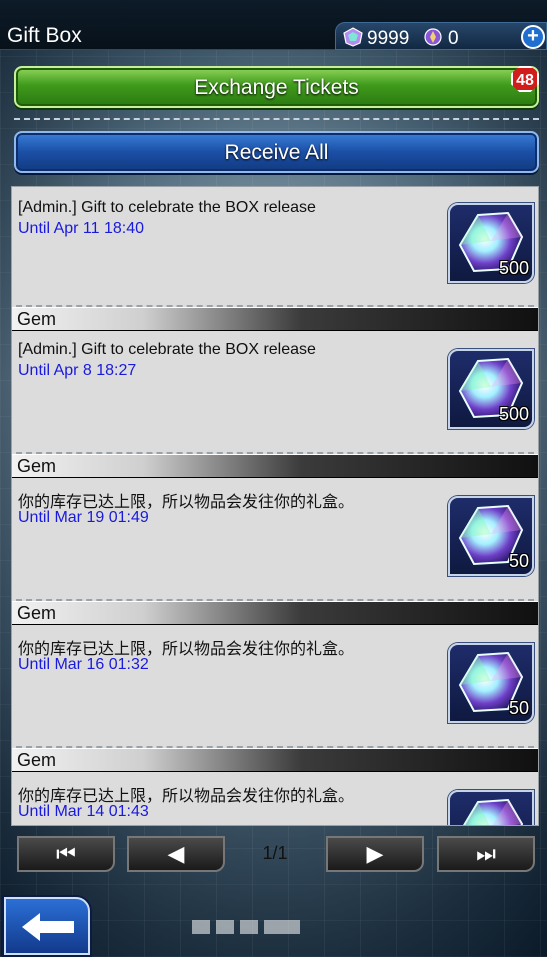 This screenshot has height=957, width=547. Describe the element at coordinates (44, 35) in the screenshot. I see `page-title: Gift Box` at that location.